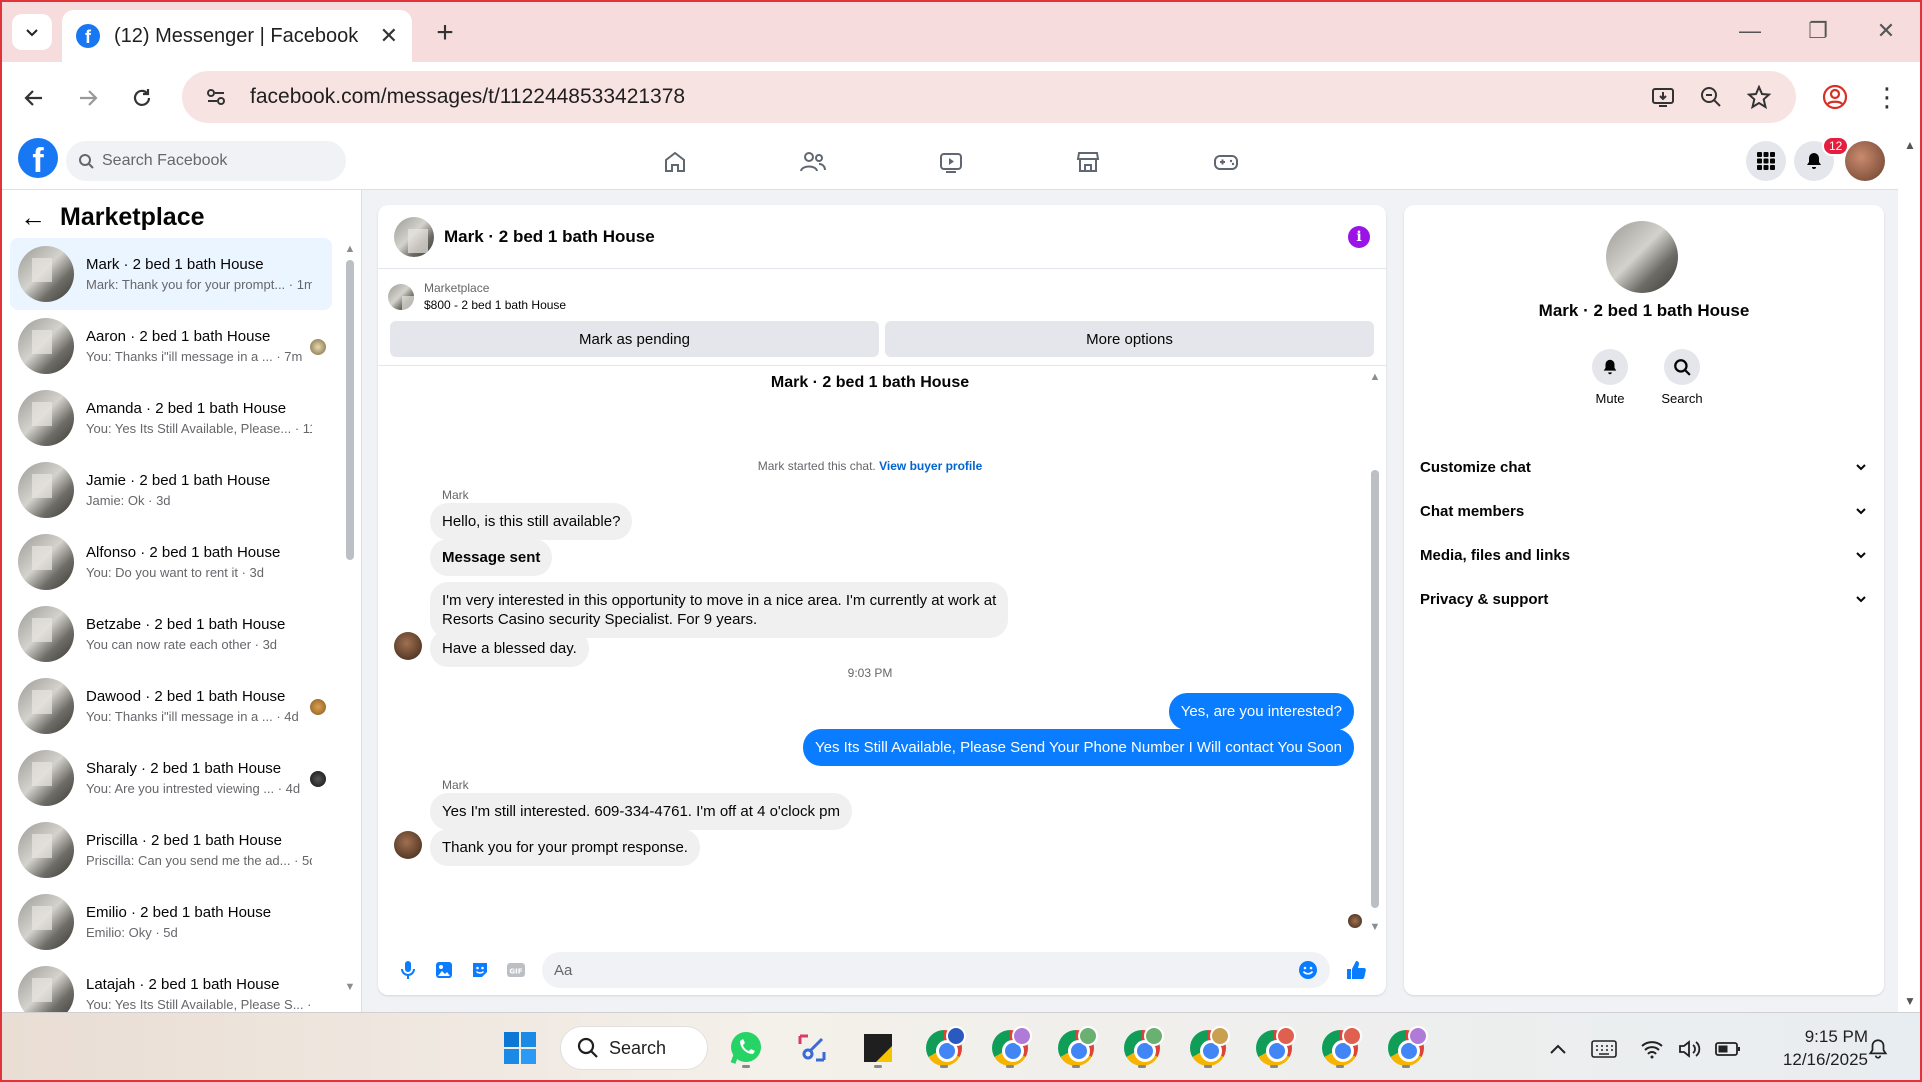 The image size is (1922, 1082). What do you see at coordinates (38, 158) in the screenshot?
I see `facebook-logo-icon: f` at bounding box center [38, 158].